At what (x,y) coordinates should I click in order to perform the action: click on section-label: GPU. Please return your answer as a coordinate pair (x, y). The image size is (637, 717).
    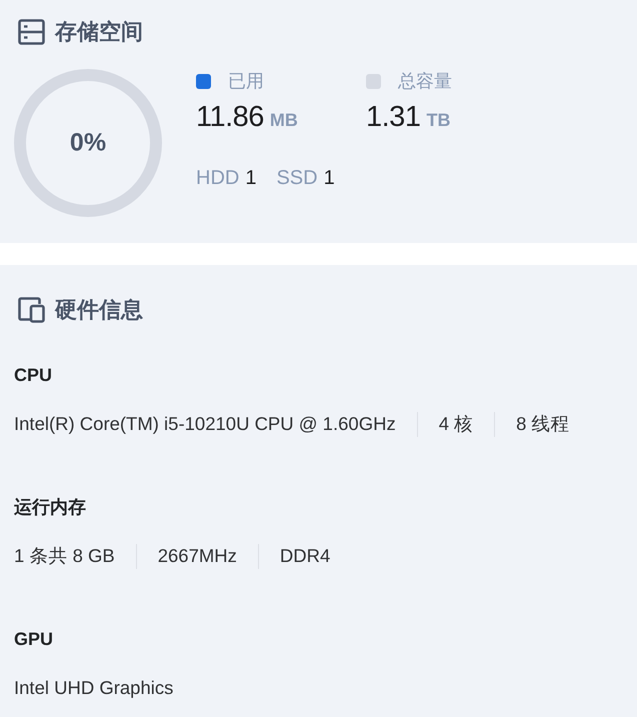
    Looking at the image, I should click on (34, 639).